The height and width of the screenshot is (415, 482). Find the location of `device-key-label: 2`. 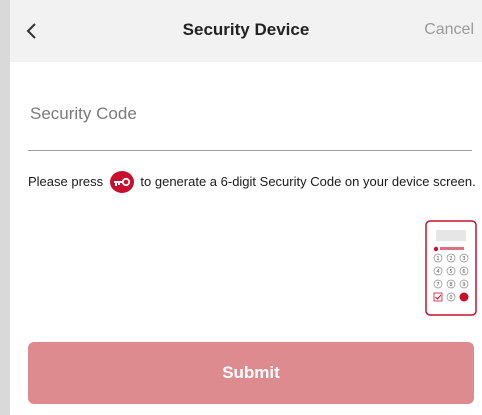

device-key-label: 2 is located at coordinates (450, 259).